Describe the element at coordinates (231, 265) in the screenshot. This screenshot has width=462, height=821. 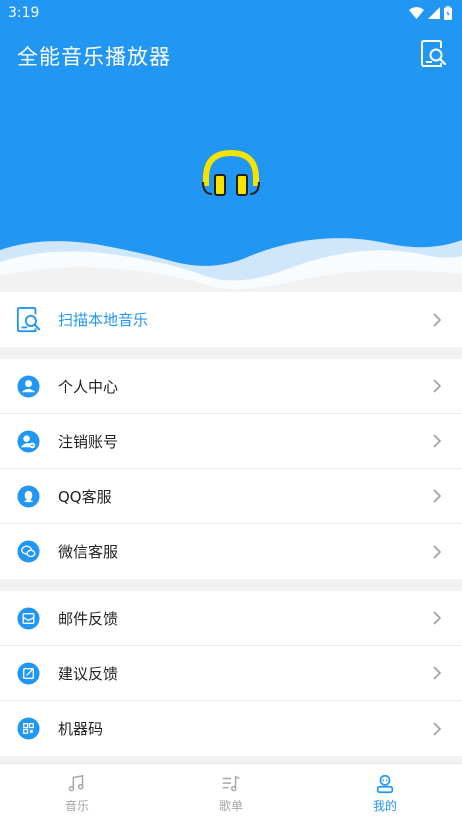
I see `wave-decoration` at that location.